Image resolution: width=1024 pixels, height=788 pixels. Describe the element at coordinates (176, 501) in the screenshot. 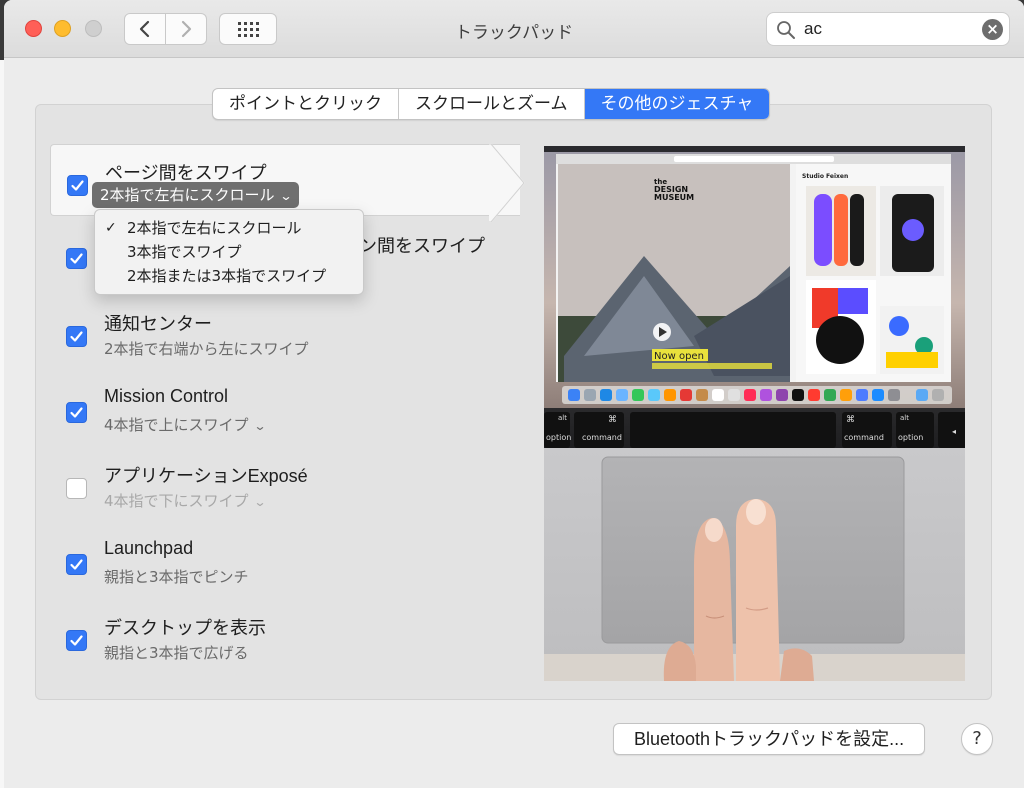

I see `gesture-subtitle: 4本指で下にスワイプ` at that location.